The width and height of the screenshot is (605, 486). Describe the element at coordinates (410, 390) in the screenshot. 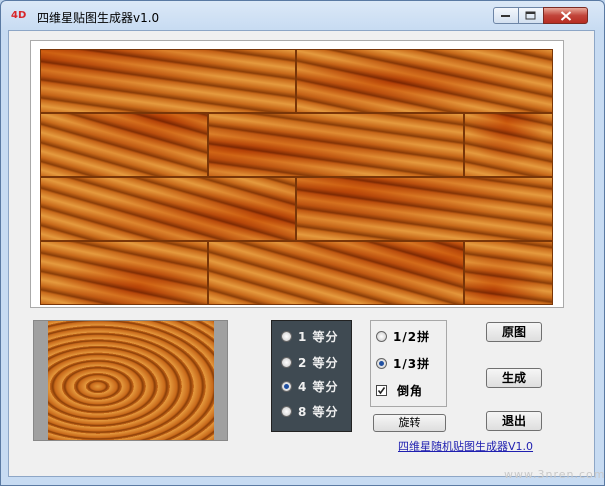

I see `bevel-label: 倒角` at that location.